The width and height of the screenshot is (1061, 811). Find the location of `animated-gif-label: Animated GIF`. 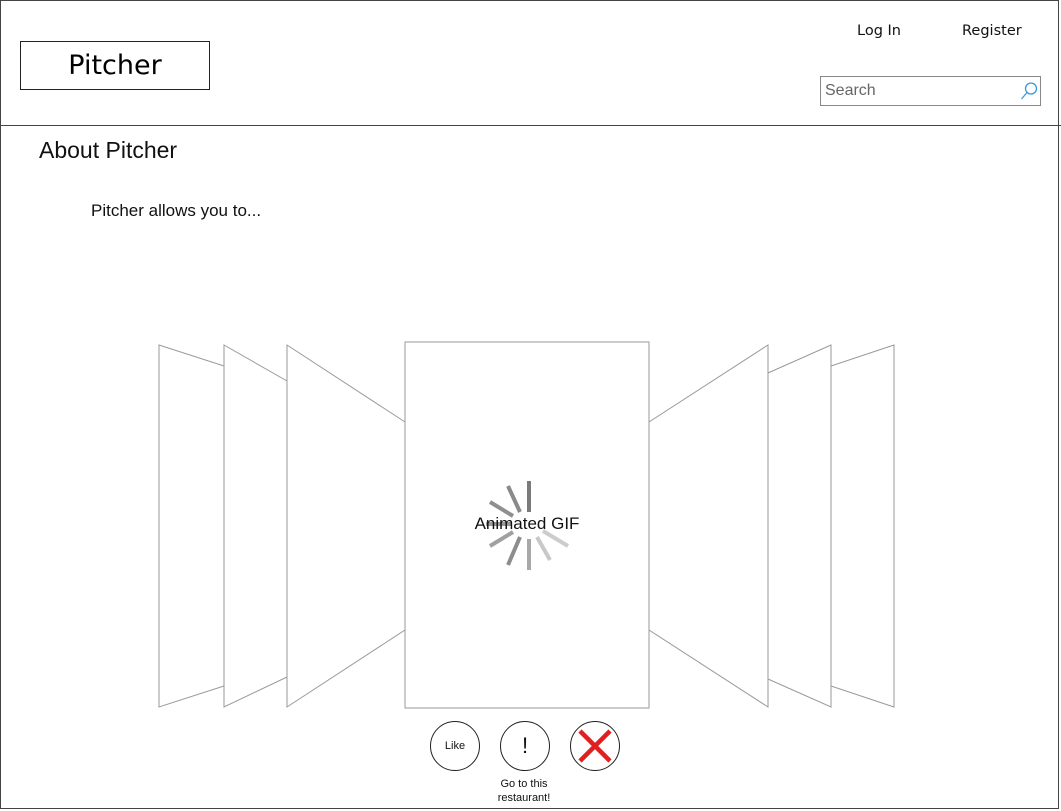

animated-gif-label: Animated GIF is located at coordinates (527, 523).